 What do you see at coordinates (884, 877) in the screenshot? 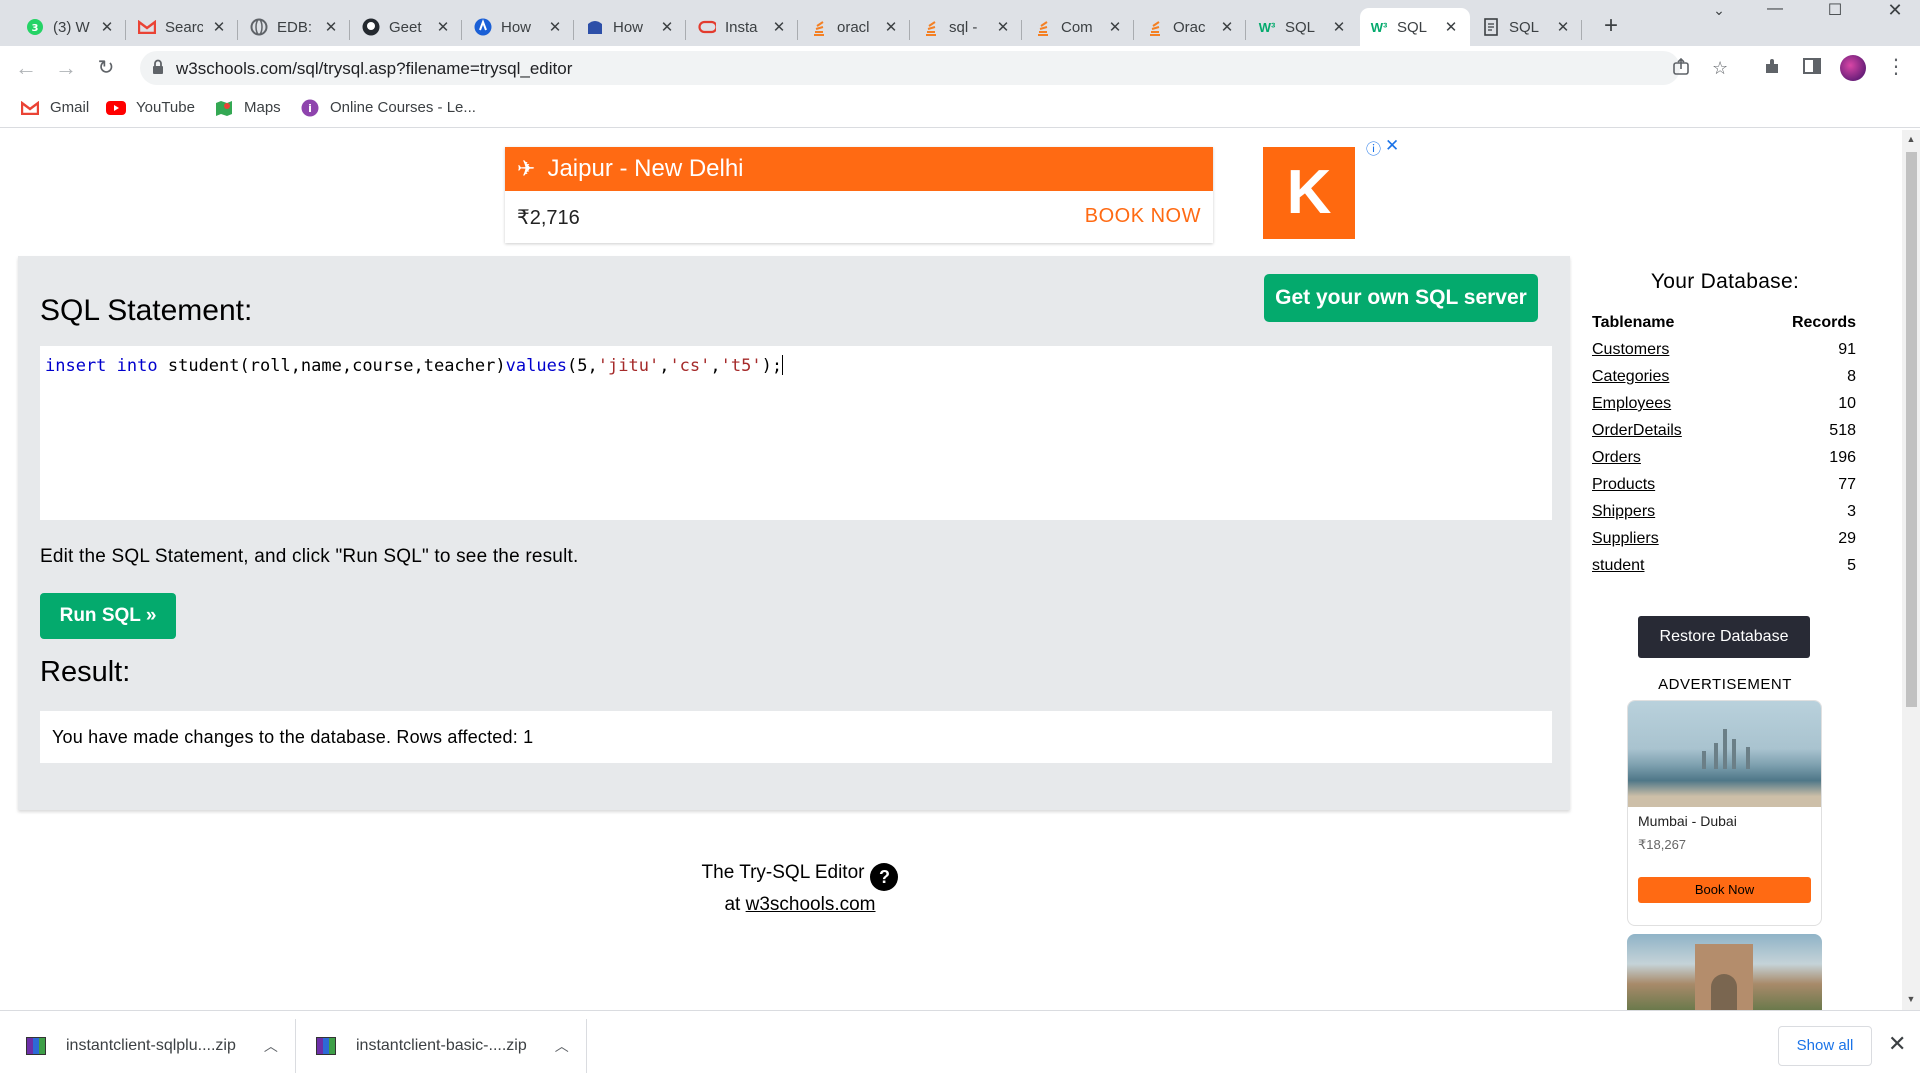
I see `help-icon: ?` at bounding box center [884, 877].